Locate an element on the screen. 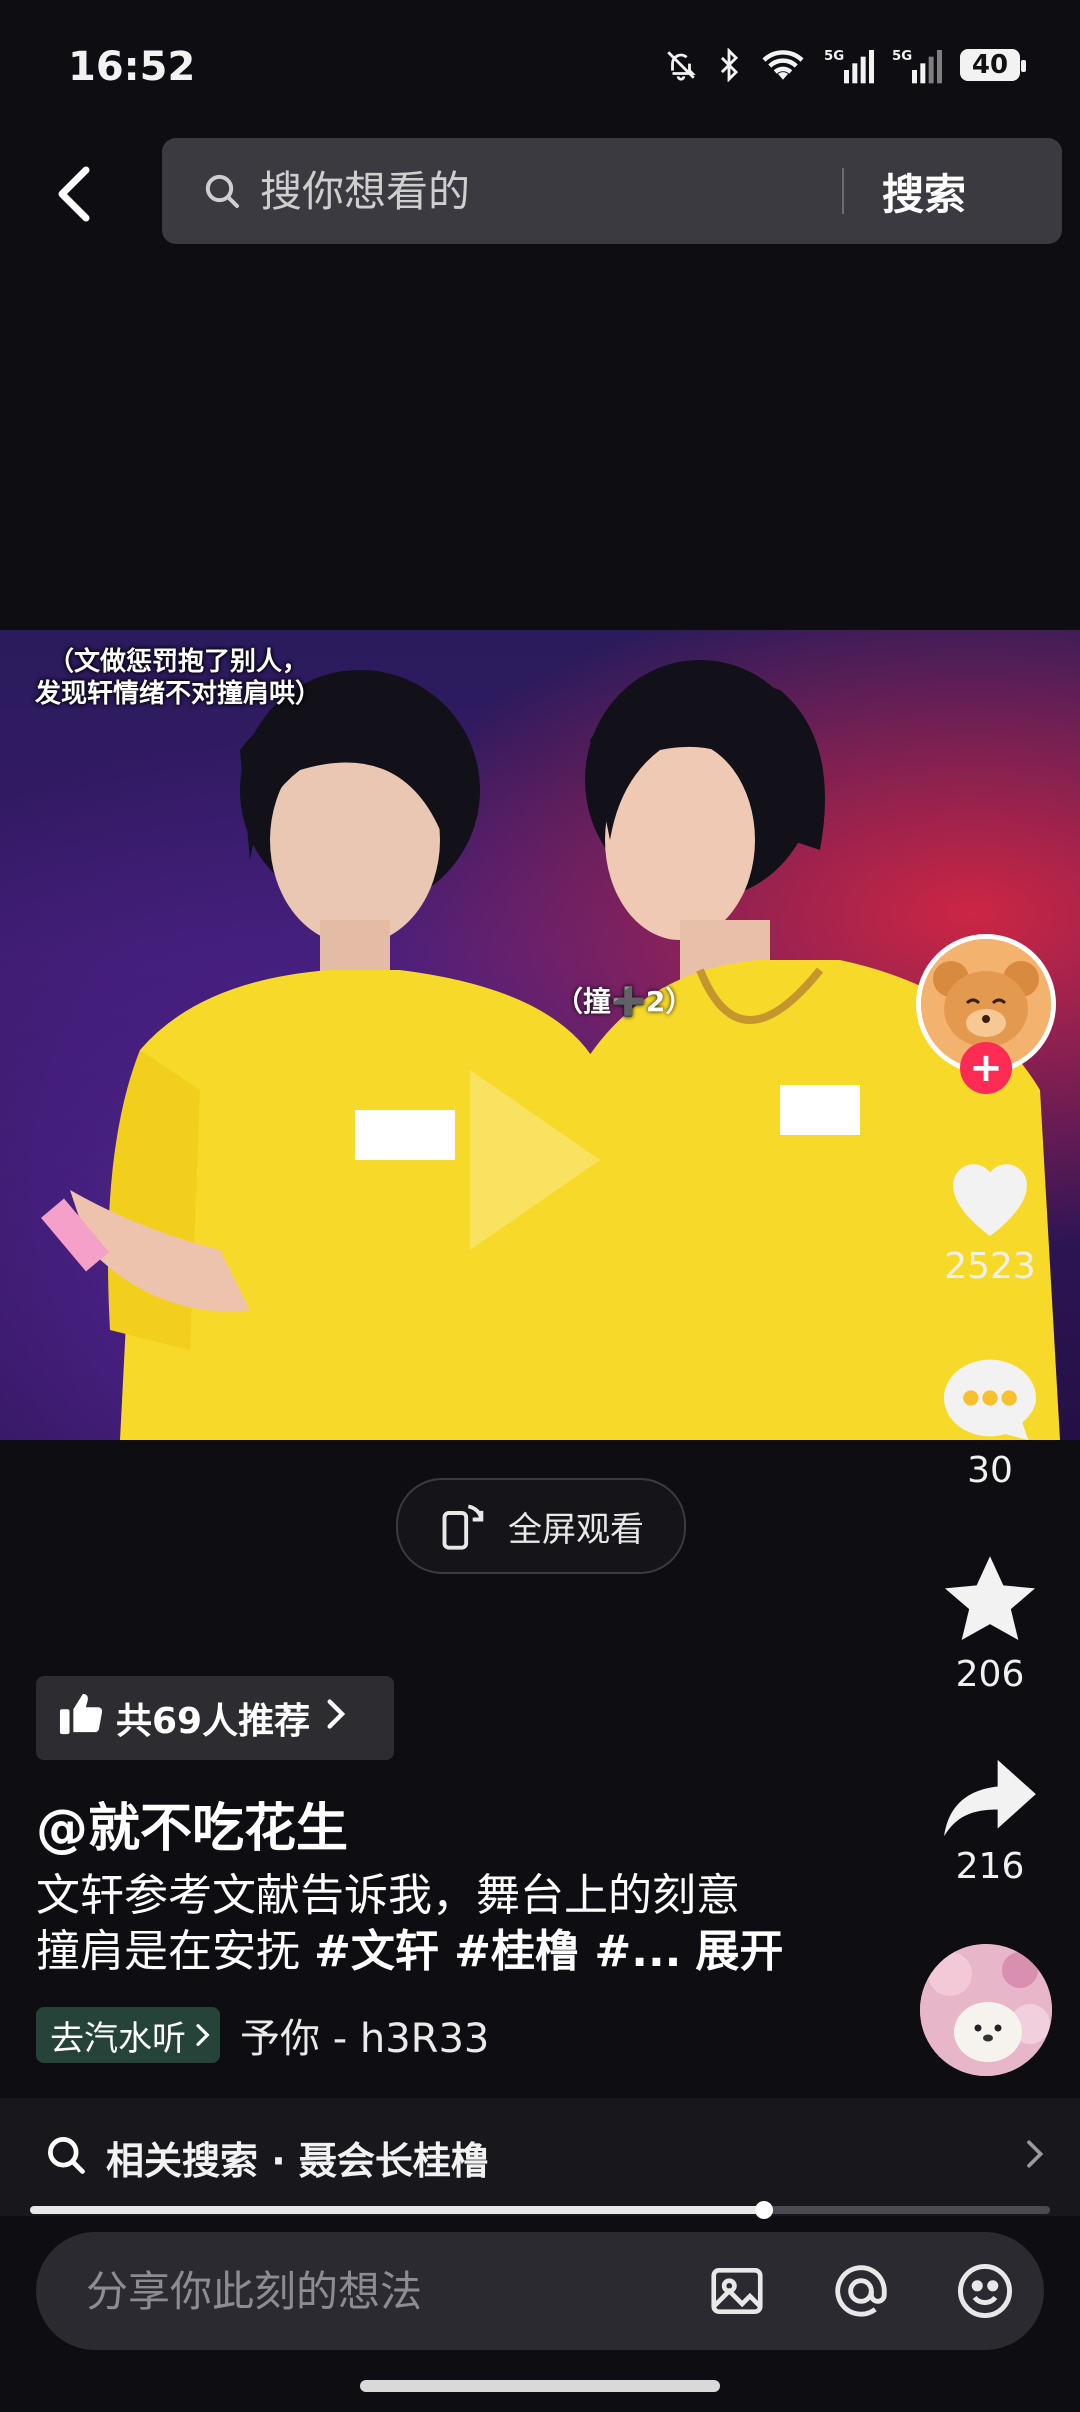 The image size is (1080, 2412). video-progress-fill is located at coordinates (397, 2210).